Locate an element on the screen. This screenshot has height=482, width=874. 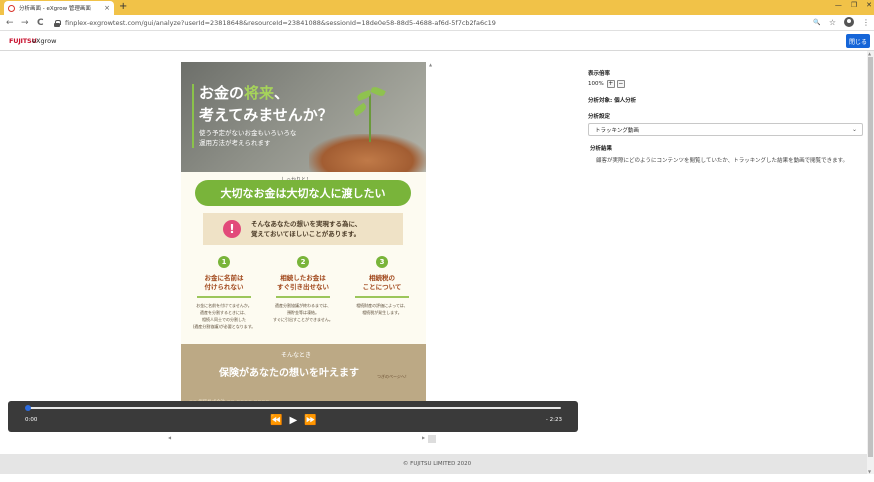
scroll-left-icon: ◀ is located at coordinates (169, 437).